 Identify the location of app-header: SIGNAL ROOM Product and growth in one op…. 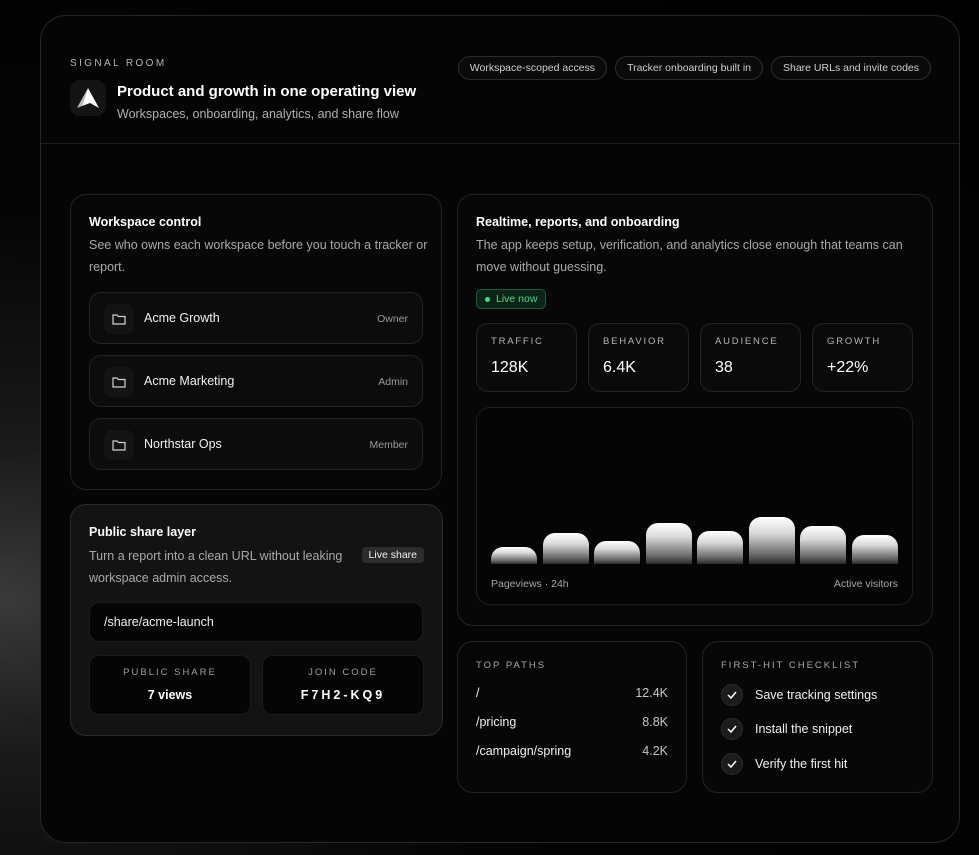
(500, 80).